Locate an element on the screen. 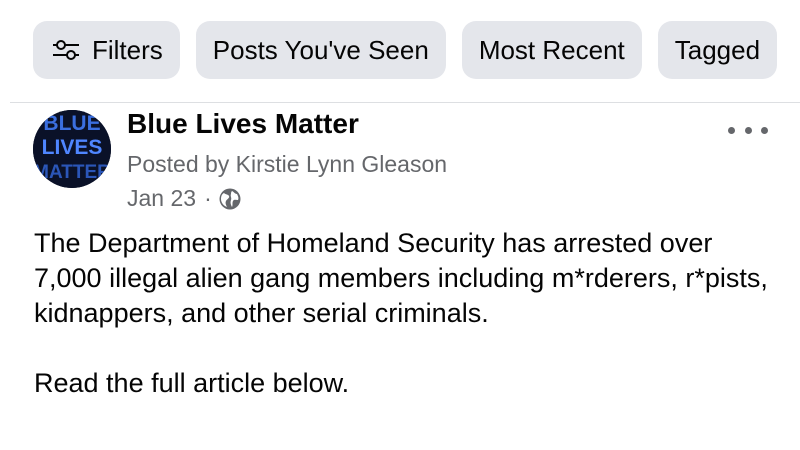 The width and height of the screenshot is (800, 450). avatar-line-3: MATTER is located at coordinates (72, 172).